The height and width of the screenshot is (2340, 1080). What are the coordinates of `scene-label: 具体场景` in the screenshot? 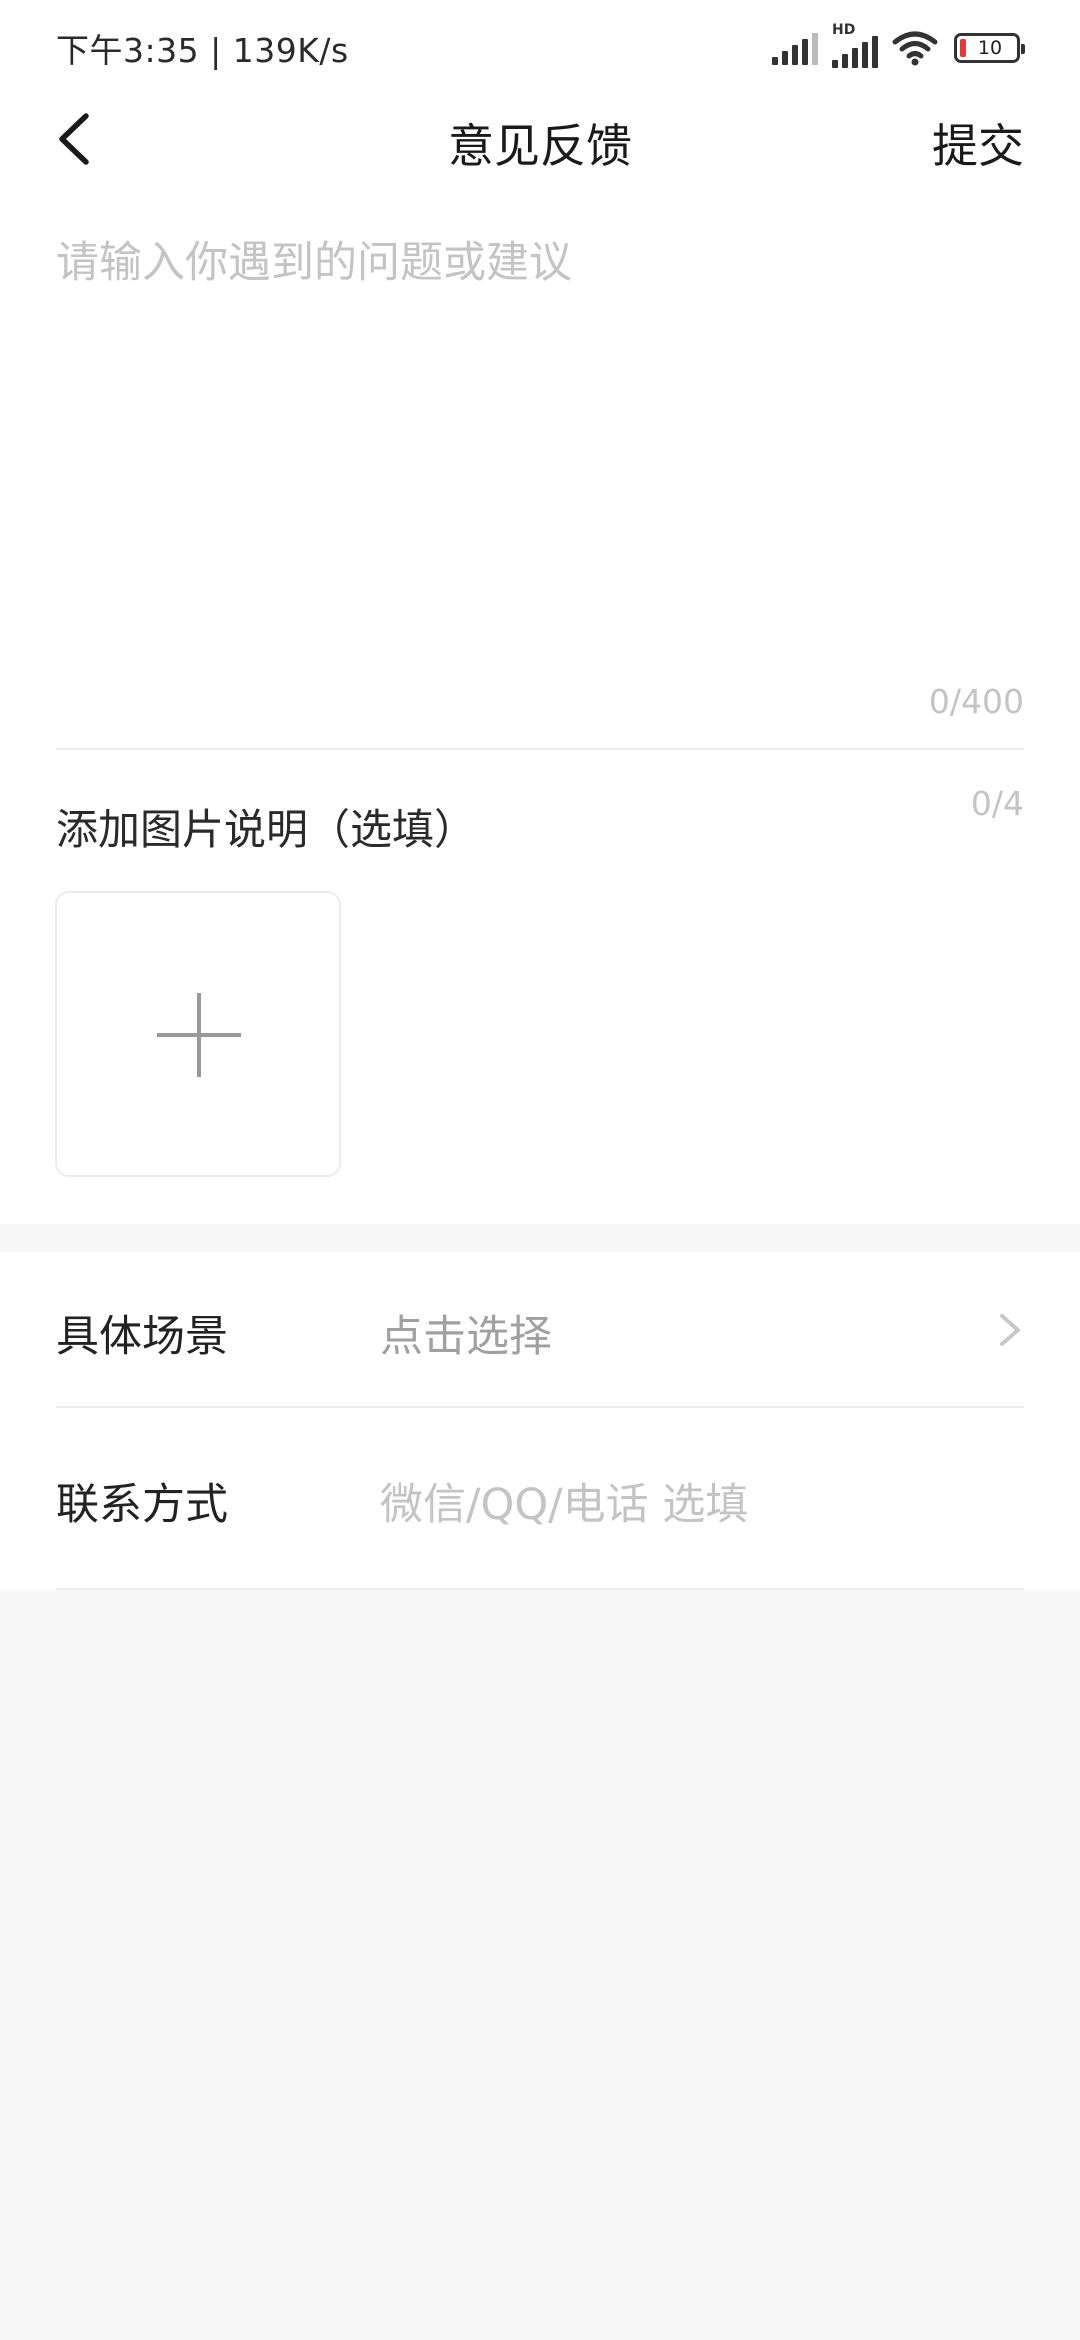 It's located at (142, 1337).